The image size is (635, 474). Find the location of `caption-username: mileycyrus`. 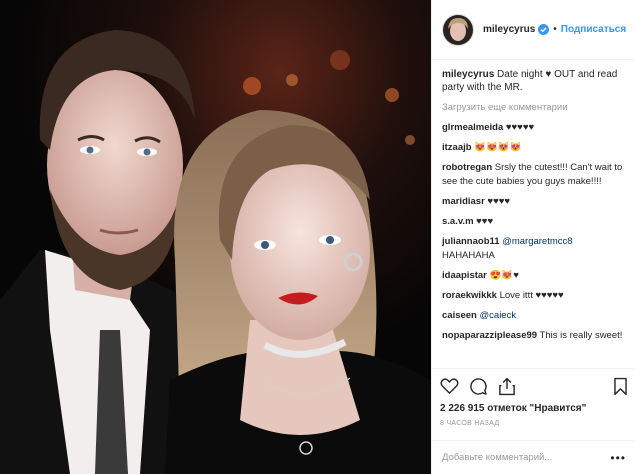

caption-username: mileycyrus is located at coordinates (468, 74).